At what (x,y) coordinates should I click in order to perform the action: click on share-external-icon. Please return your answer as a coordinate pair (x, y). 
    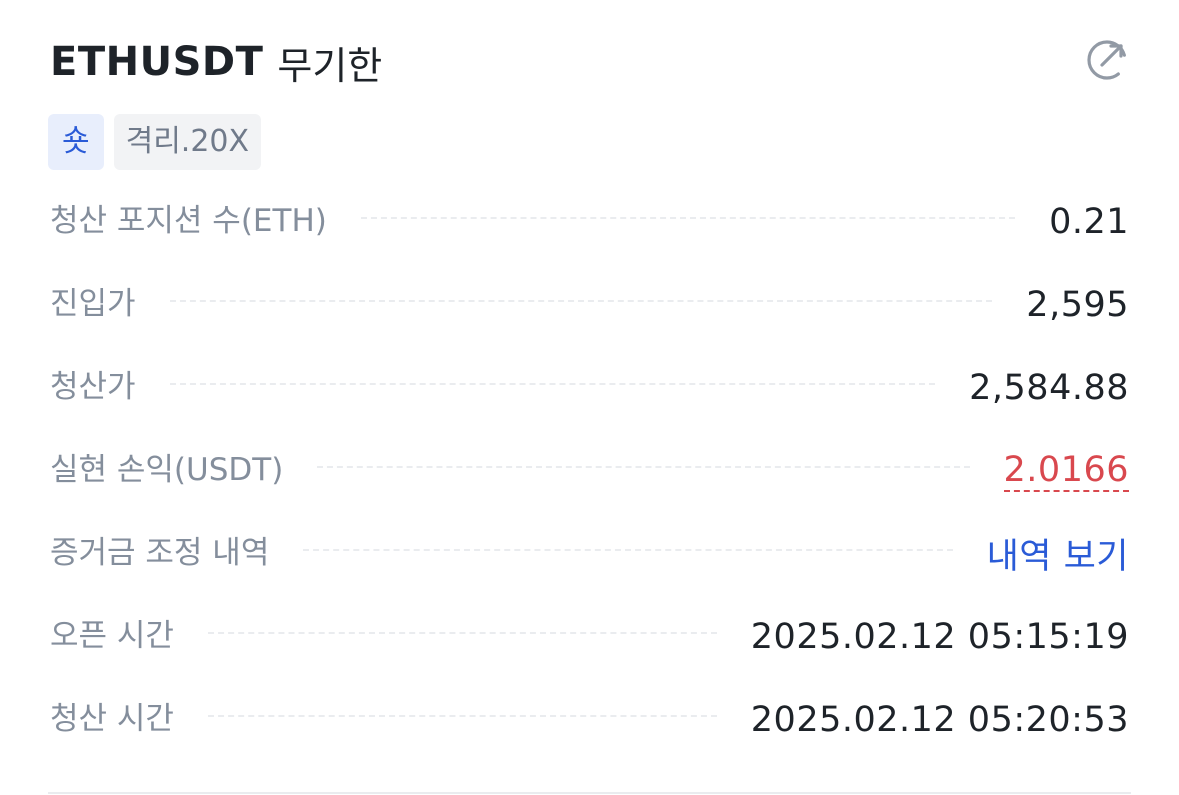
    Looking at the image, I should click on (1107, 60).